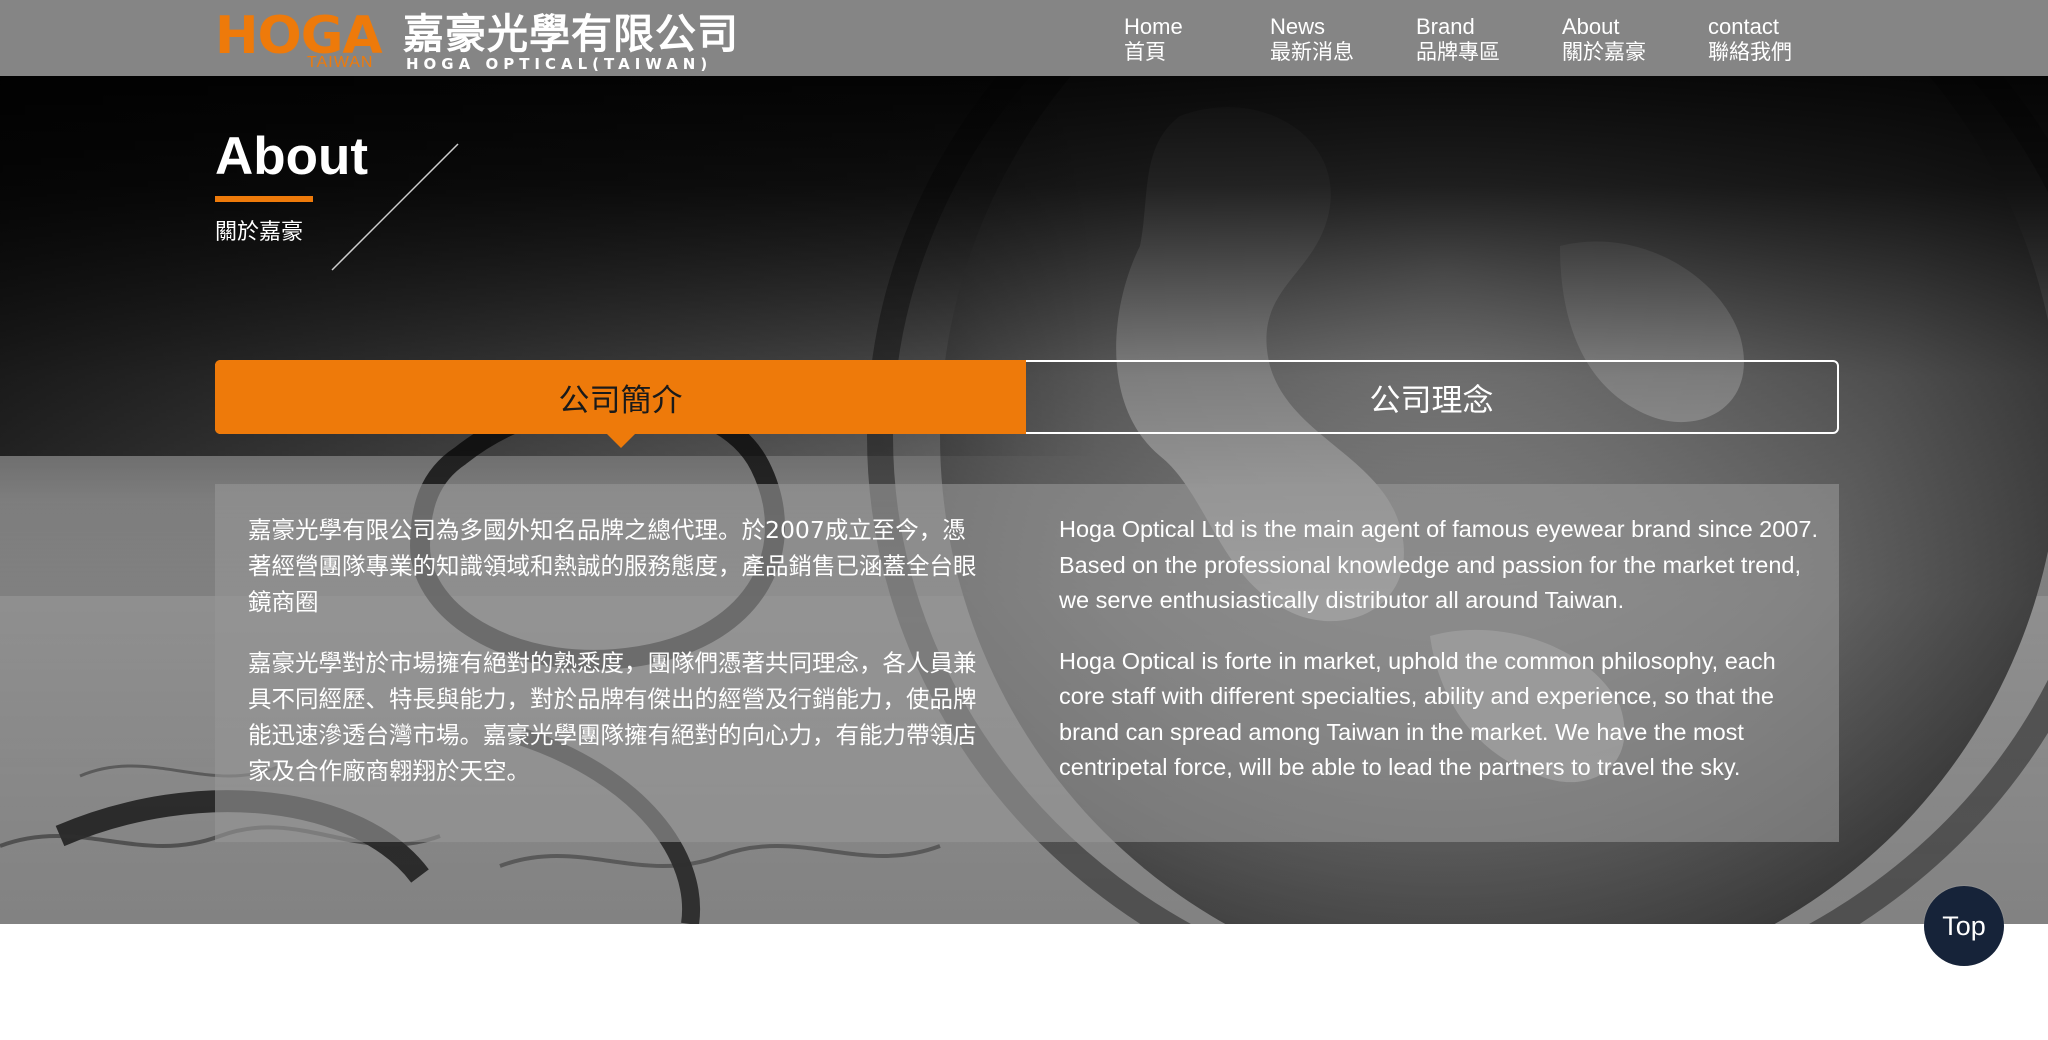 This screenshot has width=2048, height=1040. I want to click on logo-region-text: TAIWAN, so click(340, 62).